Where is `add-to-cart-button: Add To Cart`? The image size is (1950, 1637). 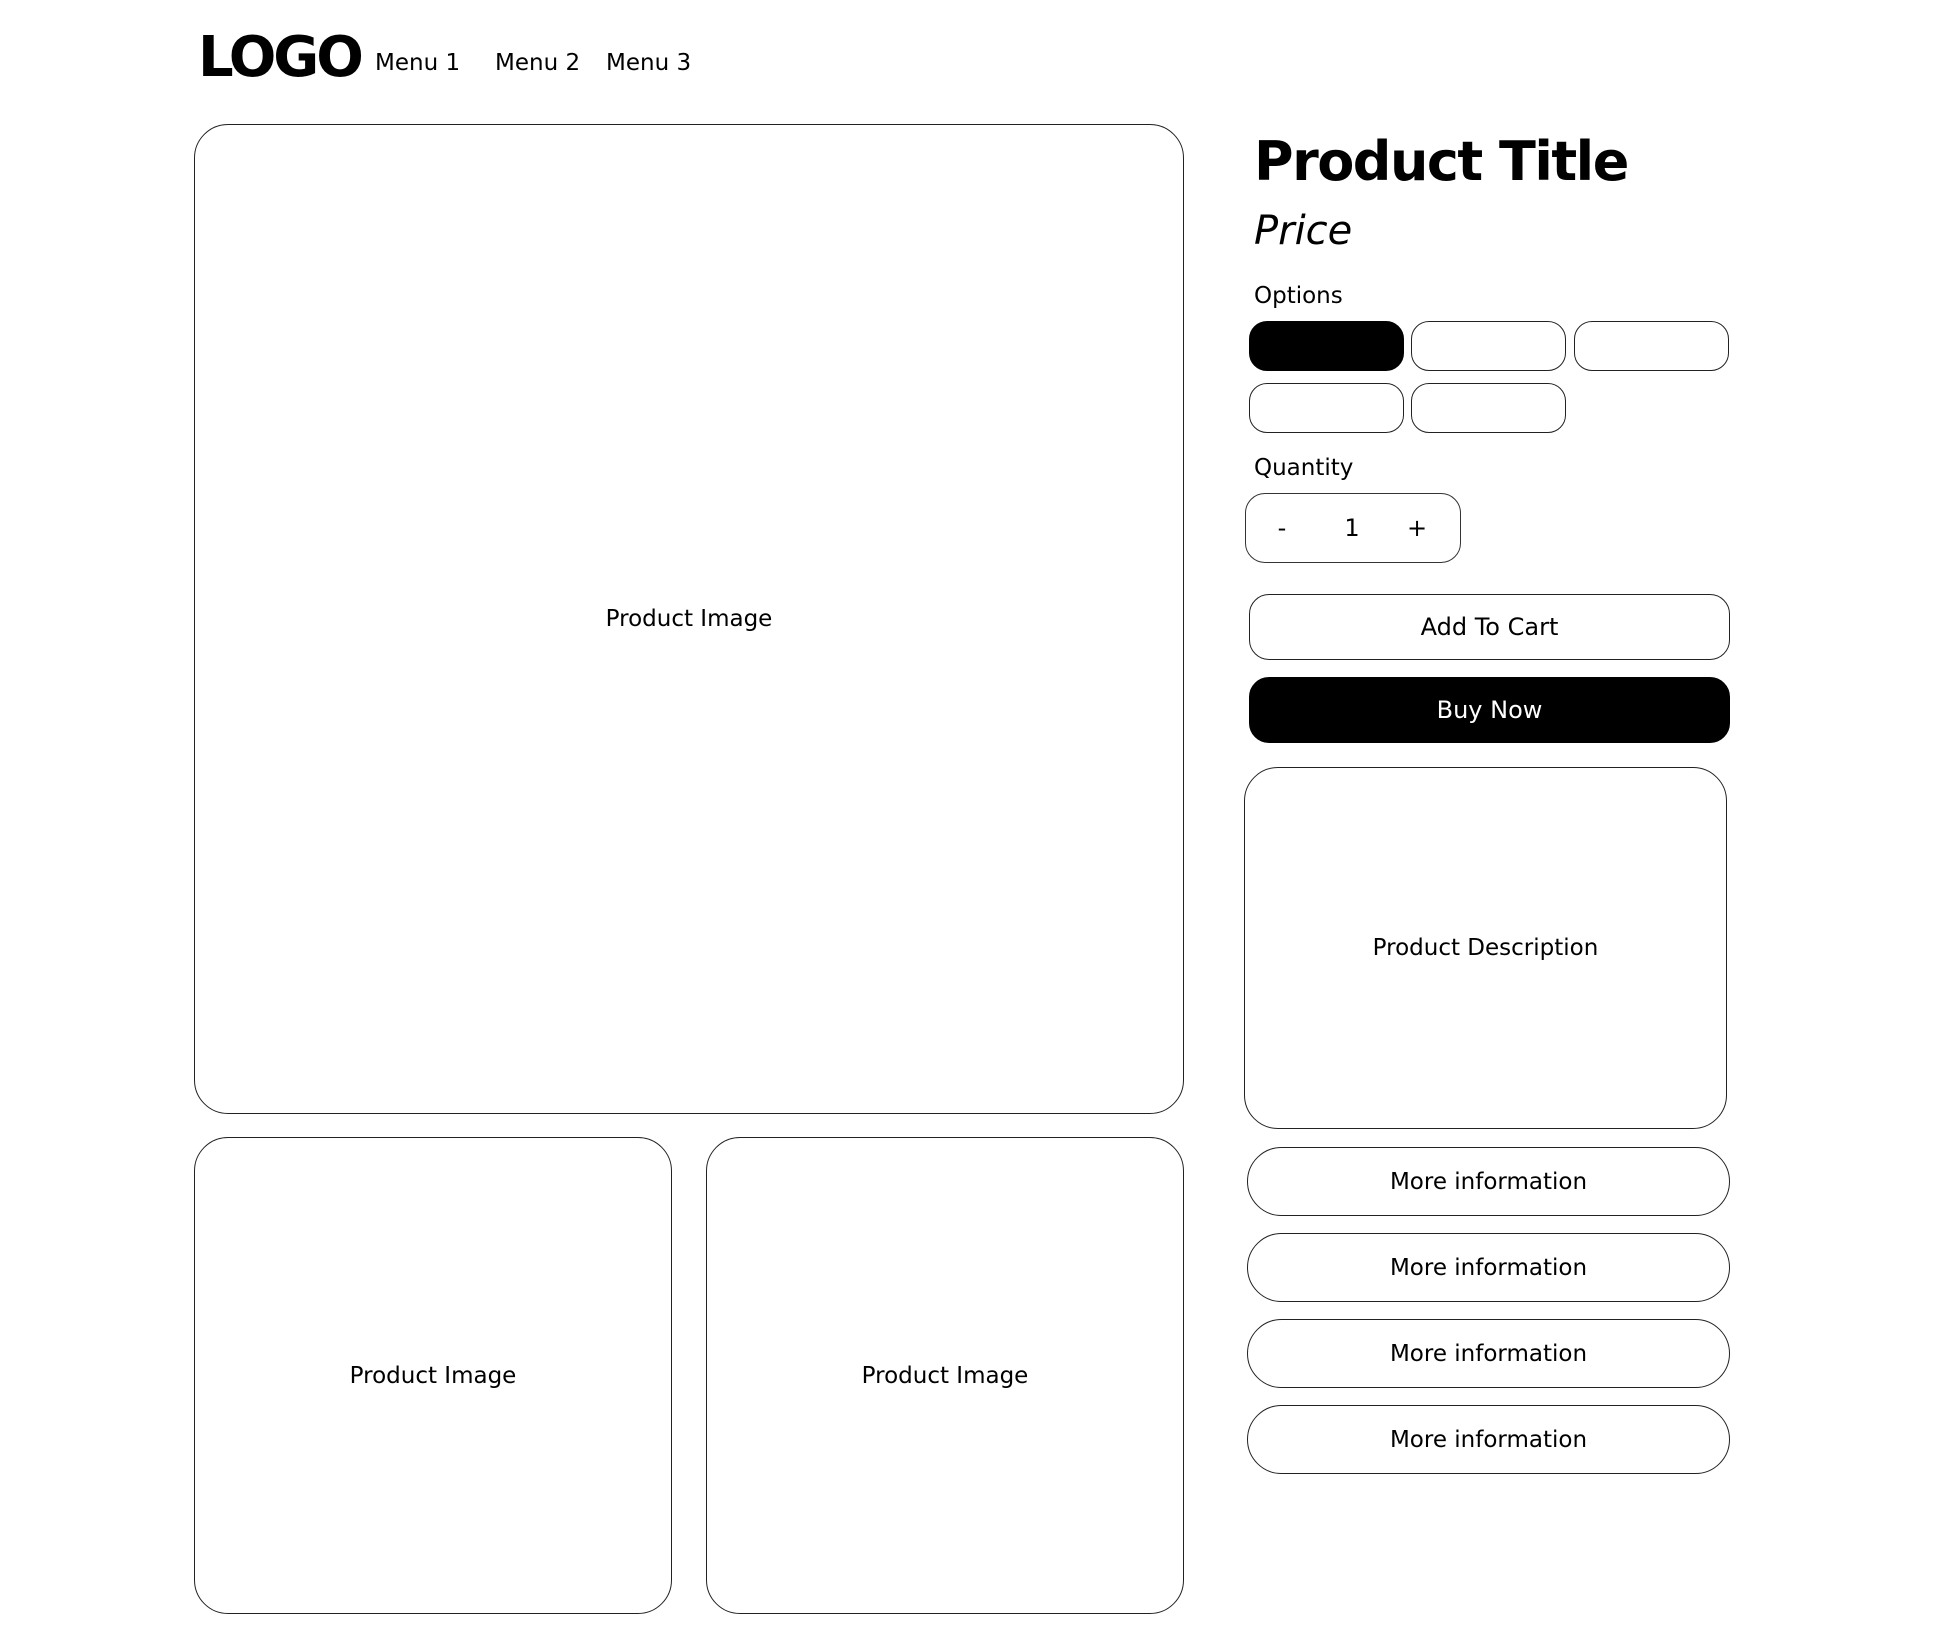
add-to-cart-button: Add To Cart is located at coordinates (1489, 627).